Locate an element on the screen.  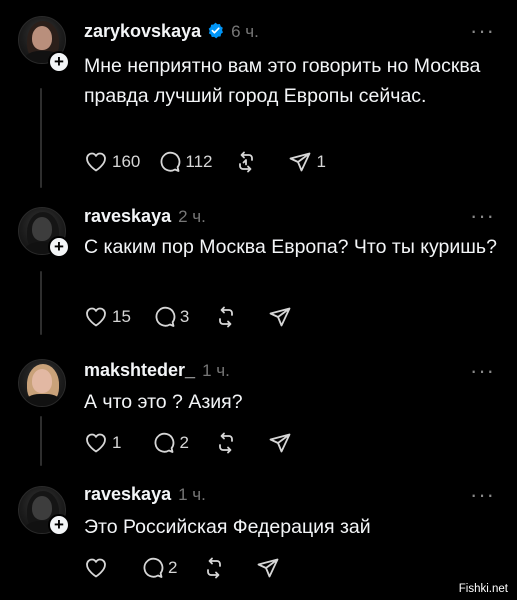
comment-button: 3 is located at coordinates (170, 317).